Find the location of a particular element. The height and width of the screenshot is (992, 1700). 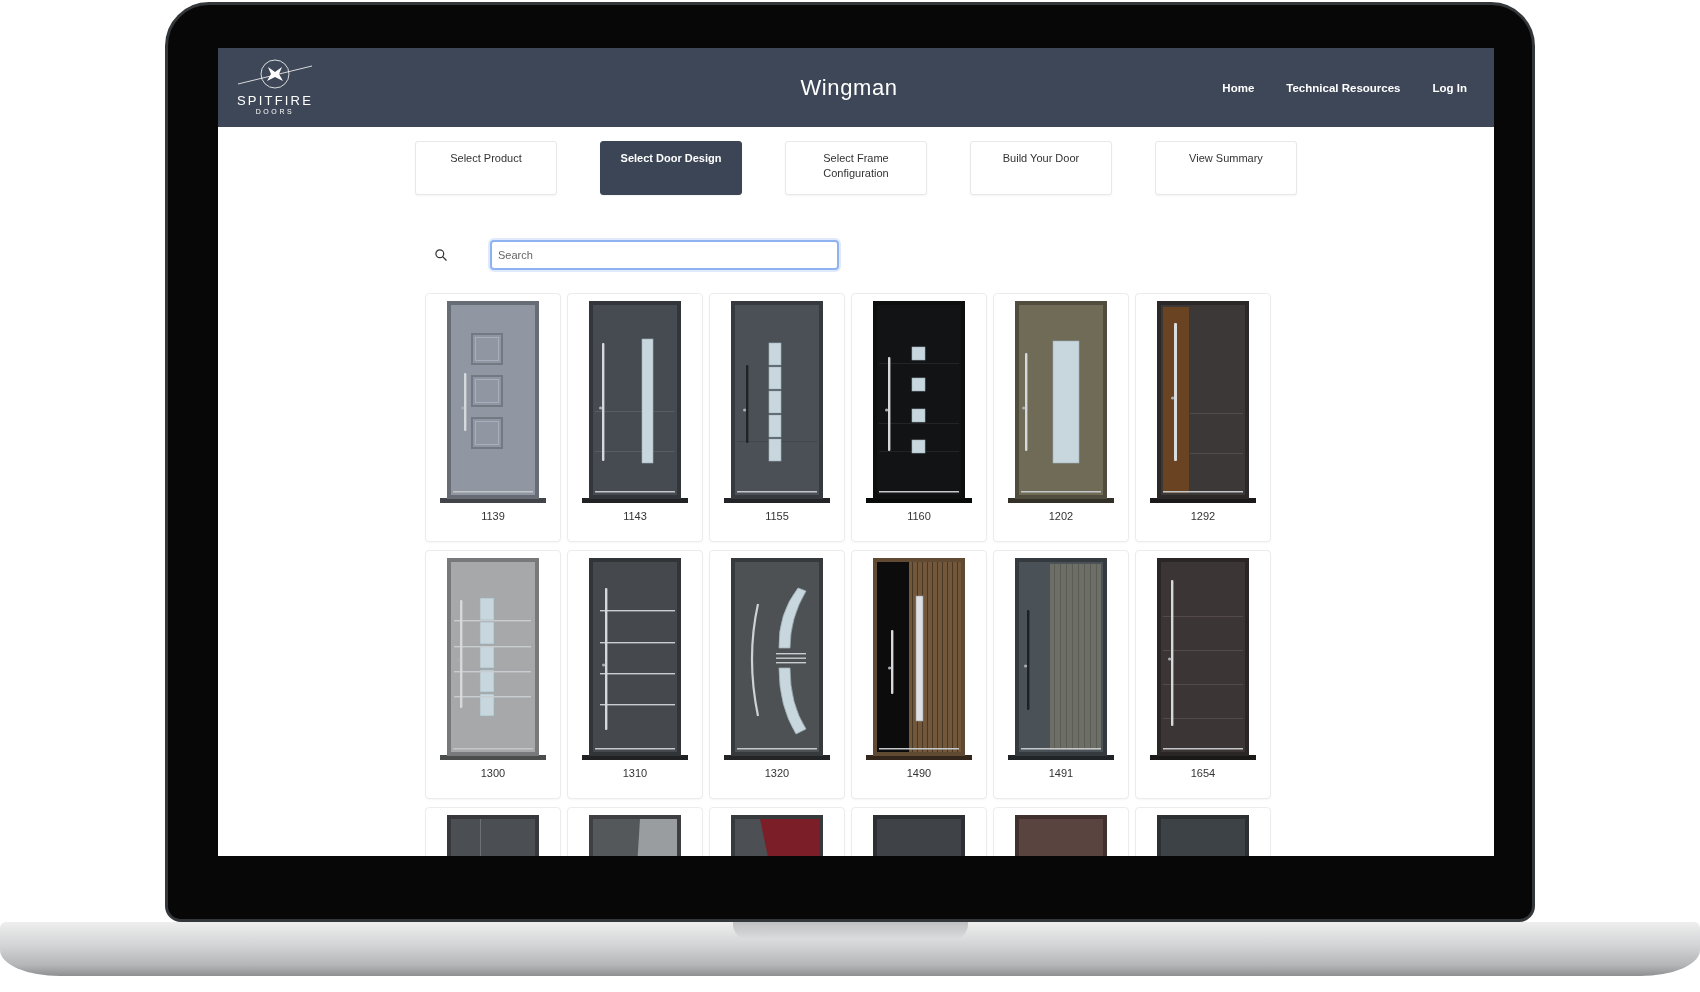

door-code: 1310 is located at coordinates (635, 773).